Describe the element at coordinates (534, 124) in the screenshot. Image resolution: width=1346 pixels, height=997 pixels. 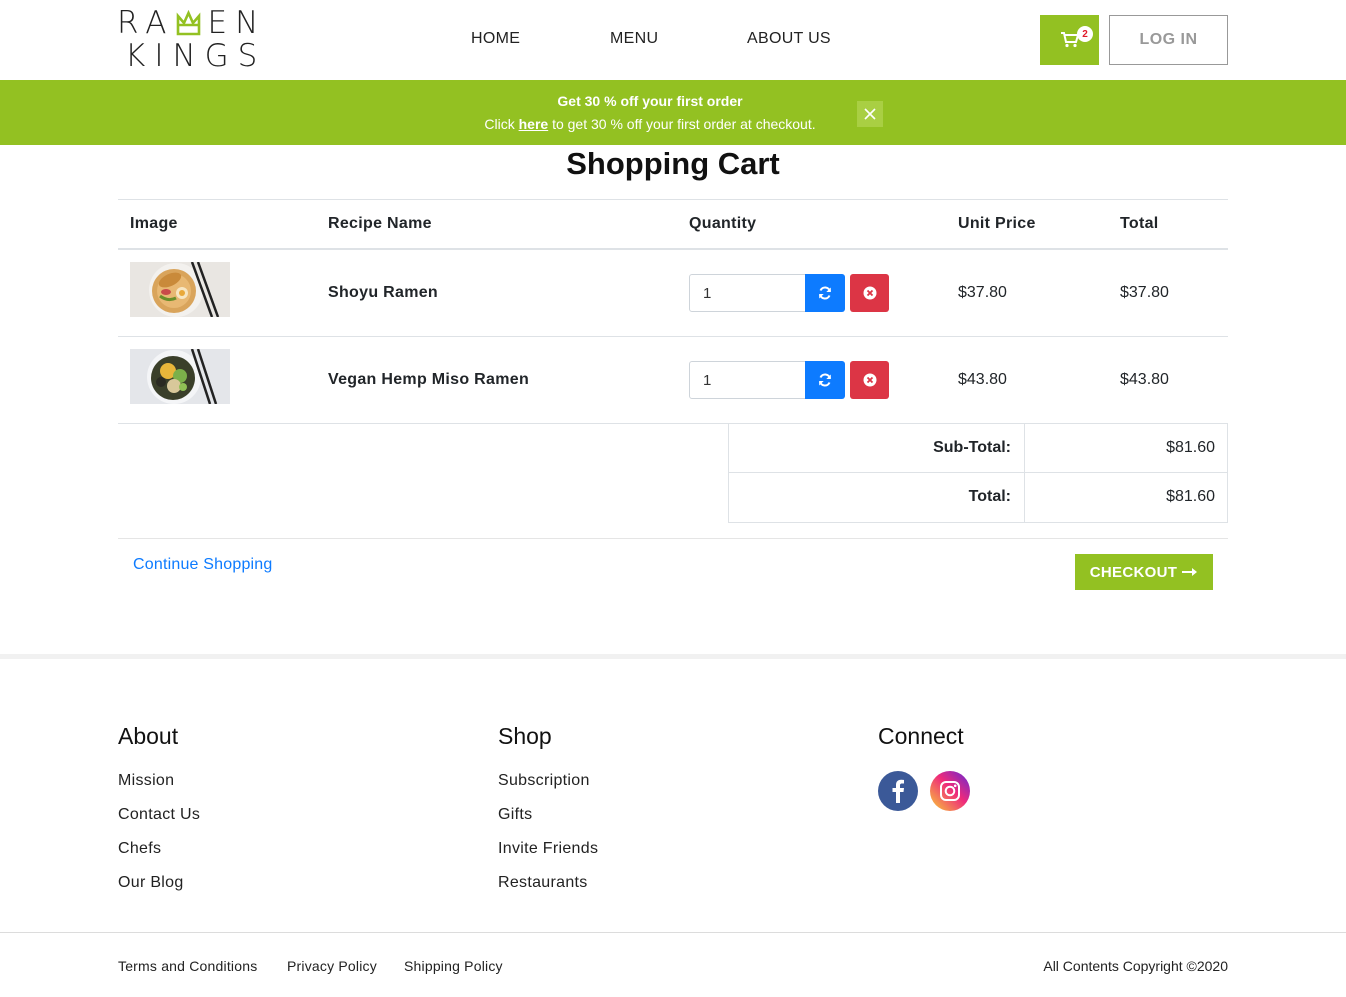
I see `promo-here-link: here` at that location.